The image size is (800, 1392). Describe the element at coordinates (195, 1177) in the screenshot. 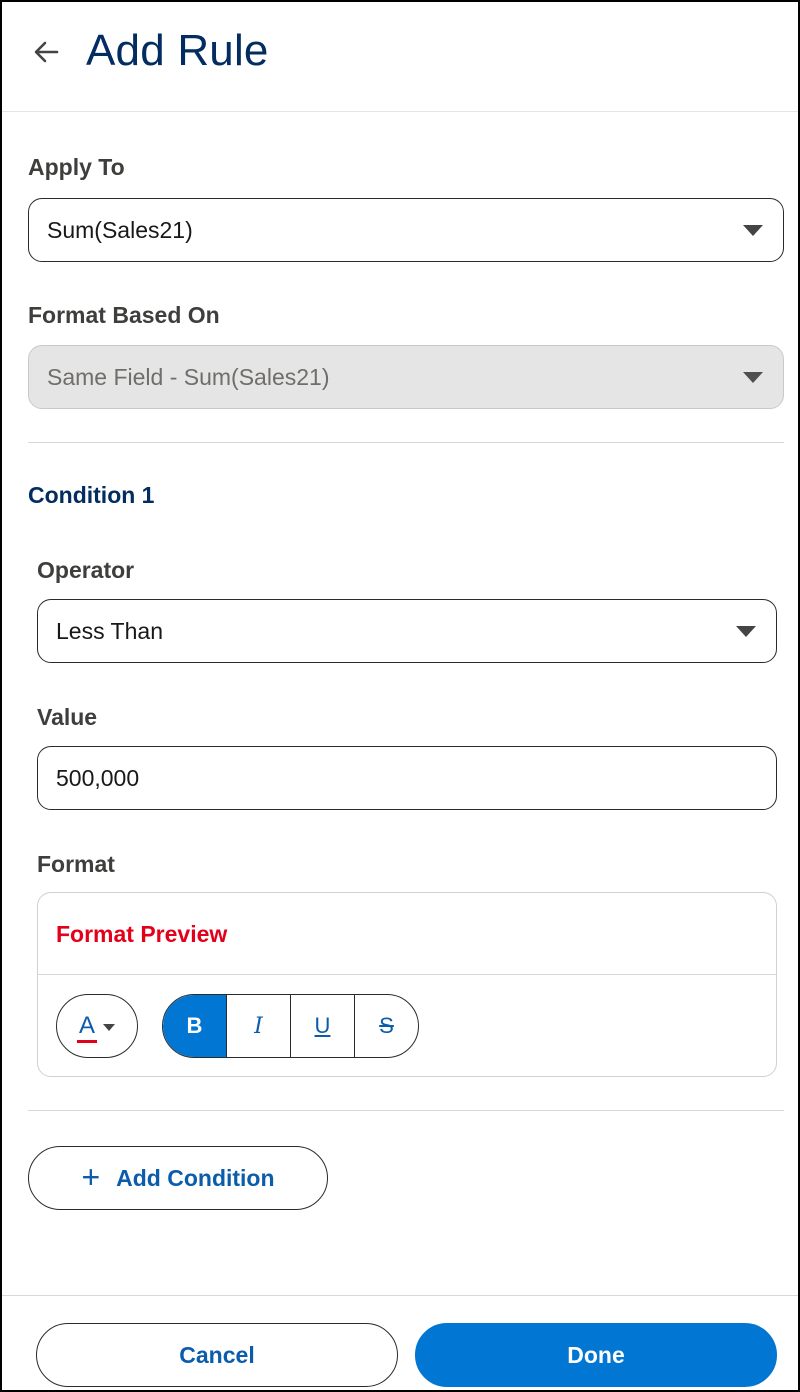

I see `add-condition-label: Add Condition` at that location.